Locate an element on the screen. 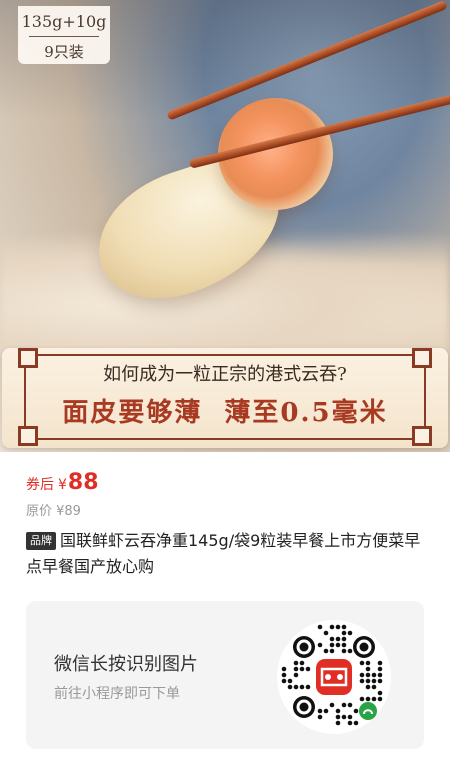 The image size is (450, 784). promo-banner: 如何成为一粒正宗的港式云吞? 面皮要够薄 薄至0.5毫米 is located at coordinates (225, 398).